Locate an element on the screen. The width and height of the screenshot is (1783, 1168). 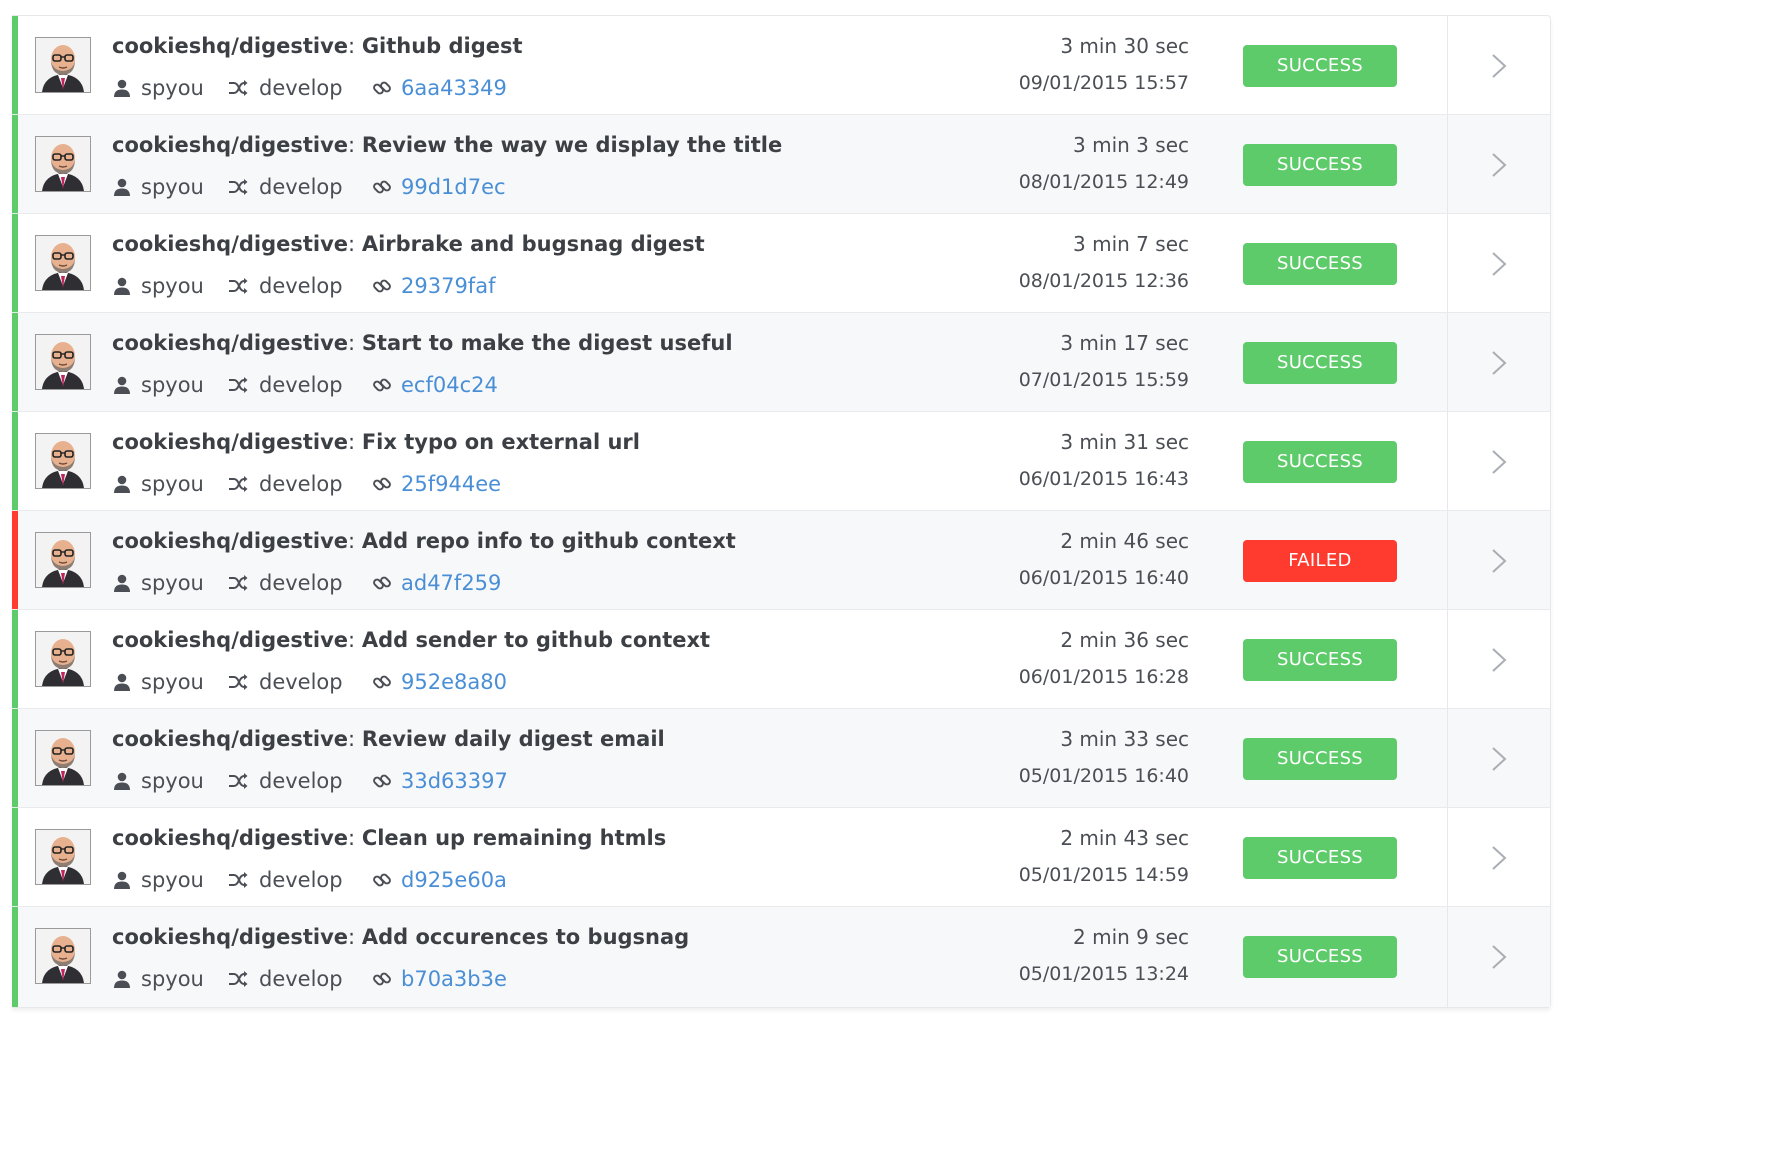
build-duration: 2 min 9 sec is located at coordinates (1131, 937).